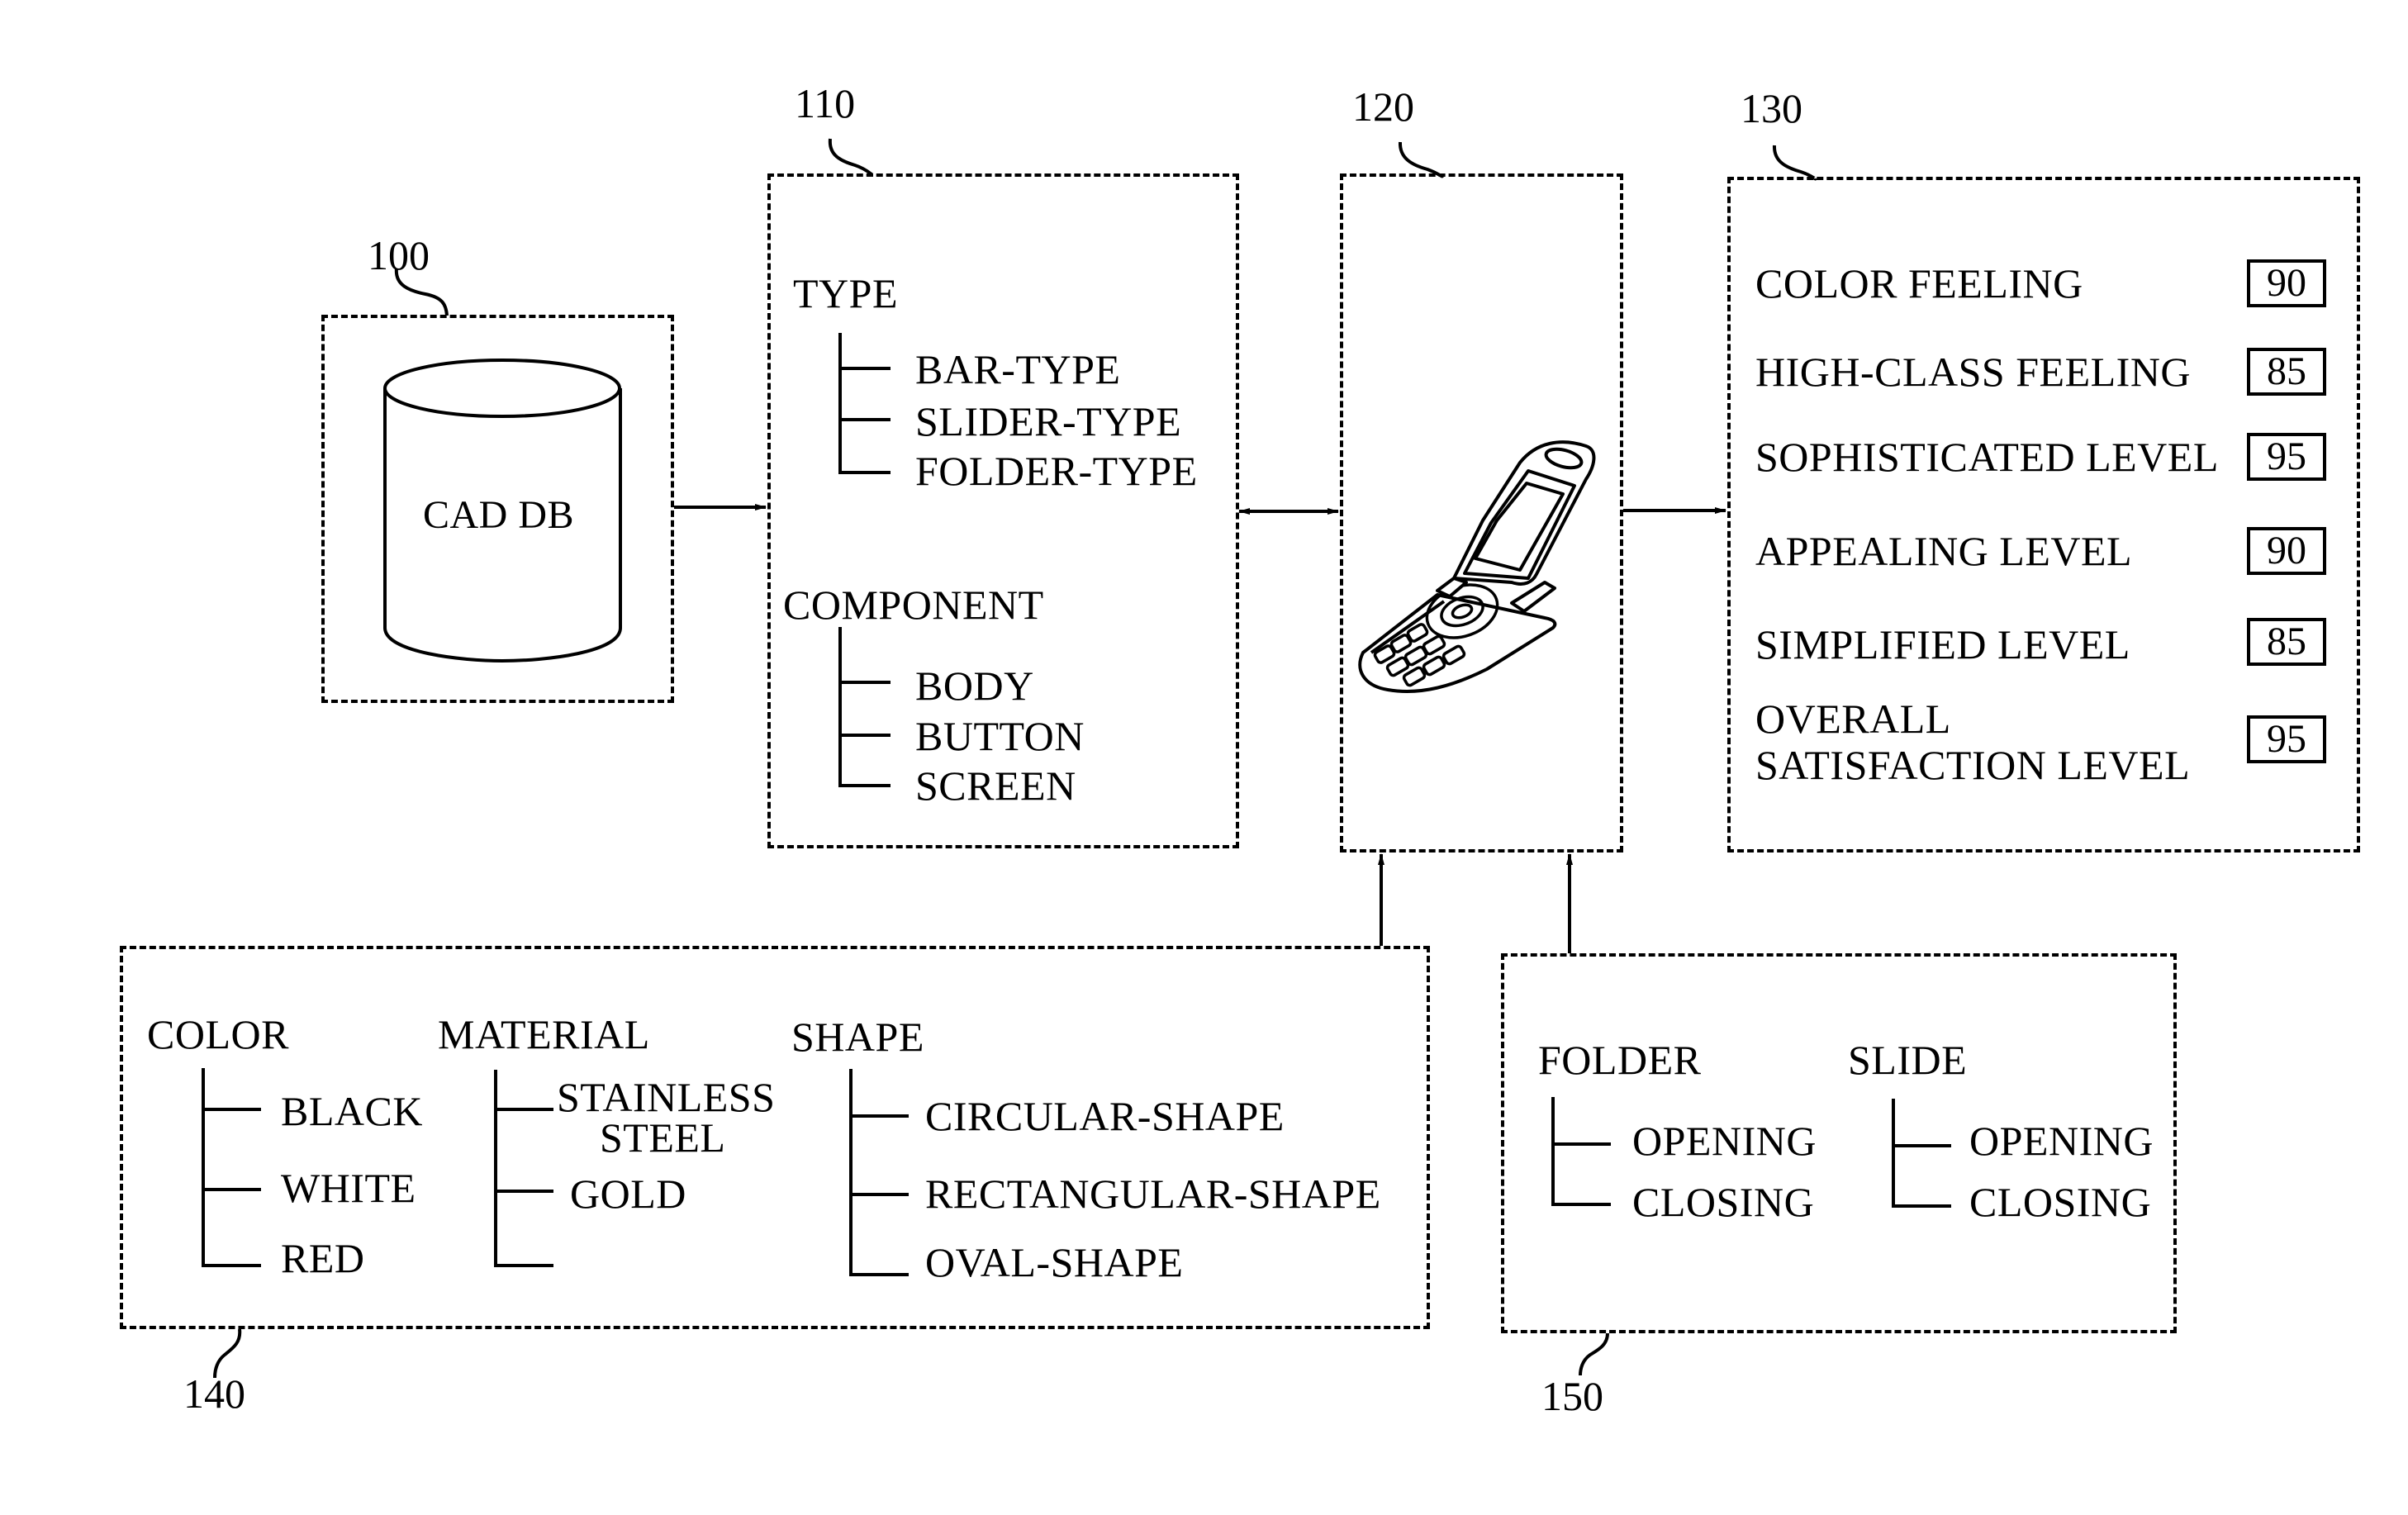 Image resolution: width=2408 pixels, height=1515 pixels. I want to click on product-model-block, so click(1481, 513).